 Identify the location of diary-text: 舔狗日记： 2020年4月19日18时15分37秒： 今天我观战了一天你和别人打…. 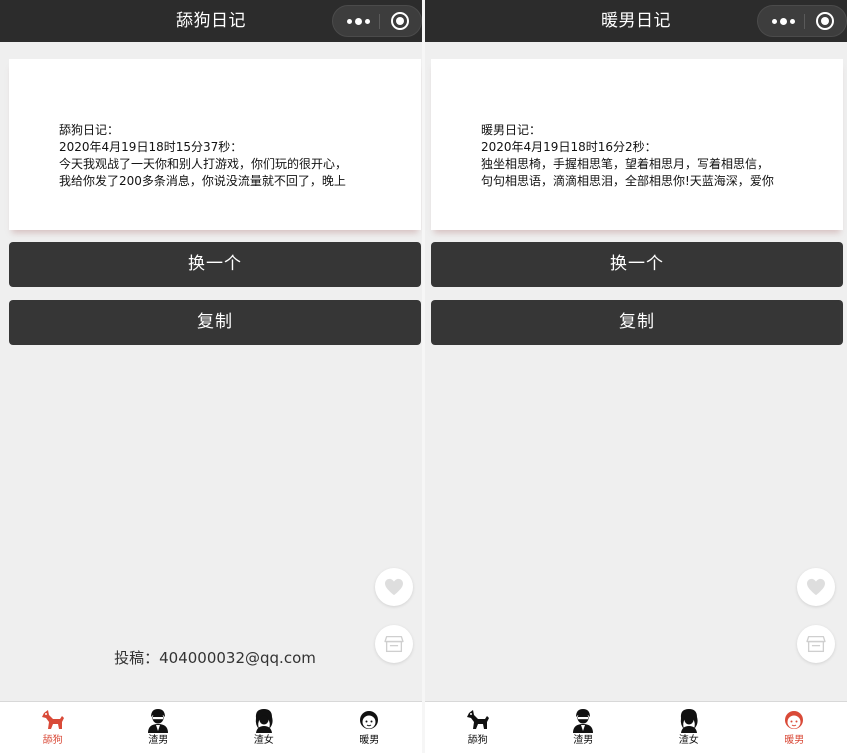
(219, 155).